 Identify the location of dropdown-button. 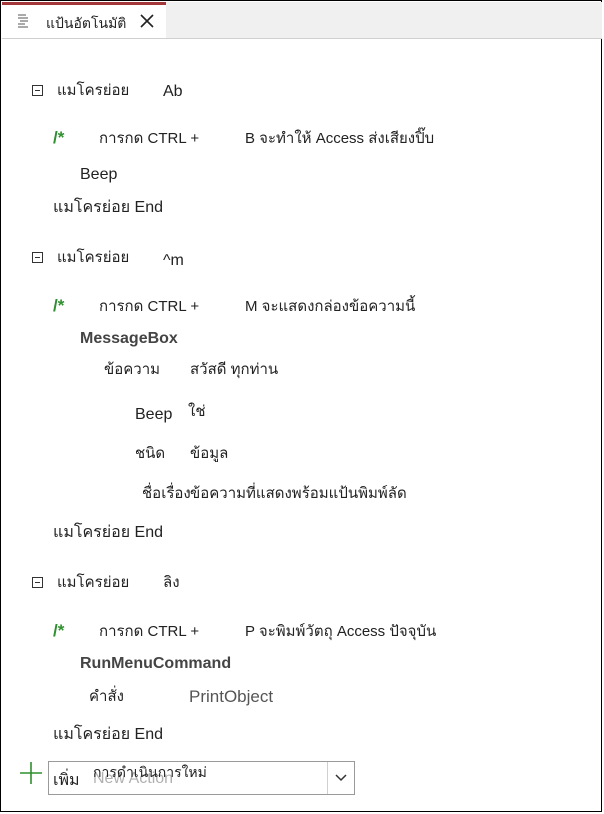
(340, 778).